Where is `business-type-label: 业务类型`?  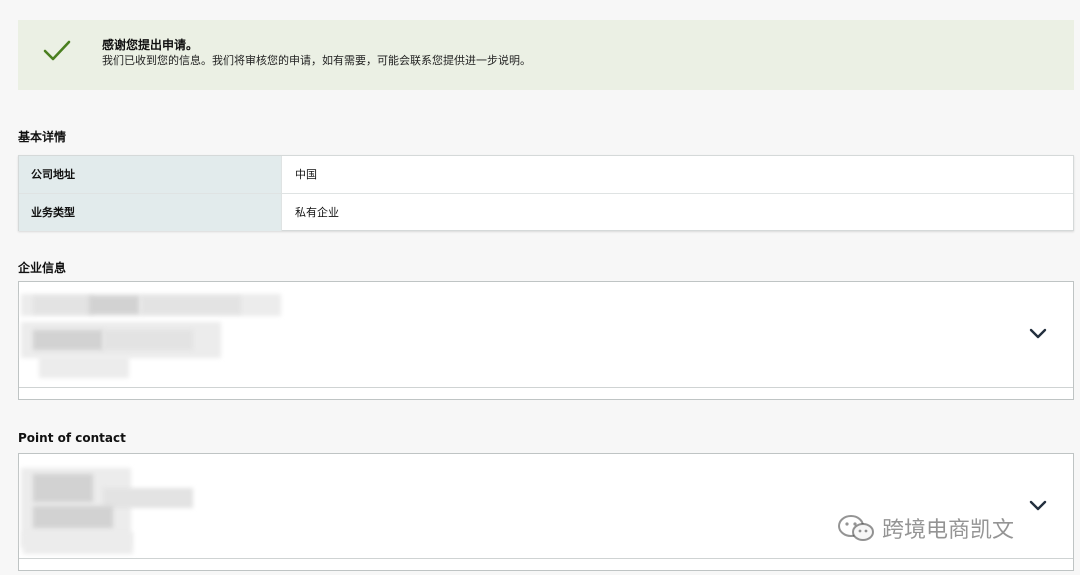 business-type-label: 业务类型 is located at coordinates (150, 212).